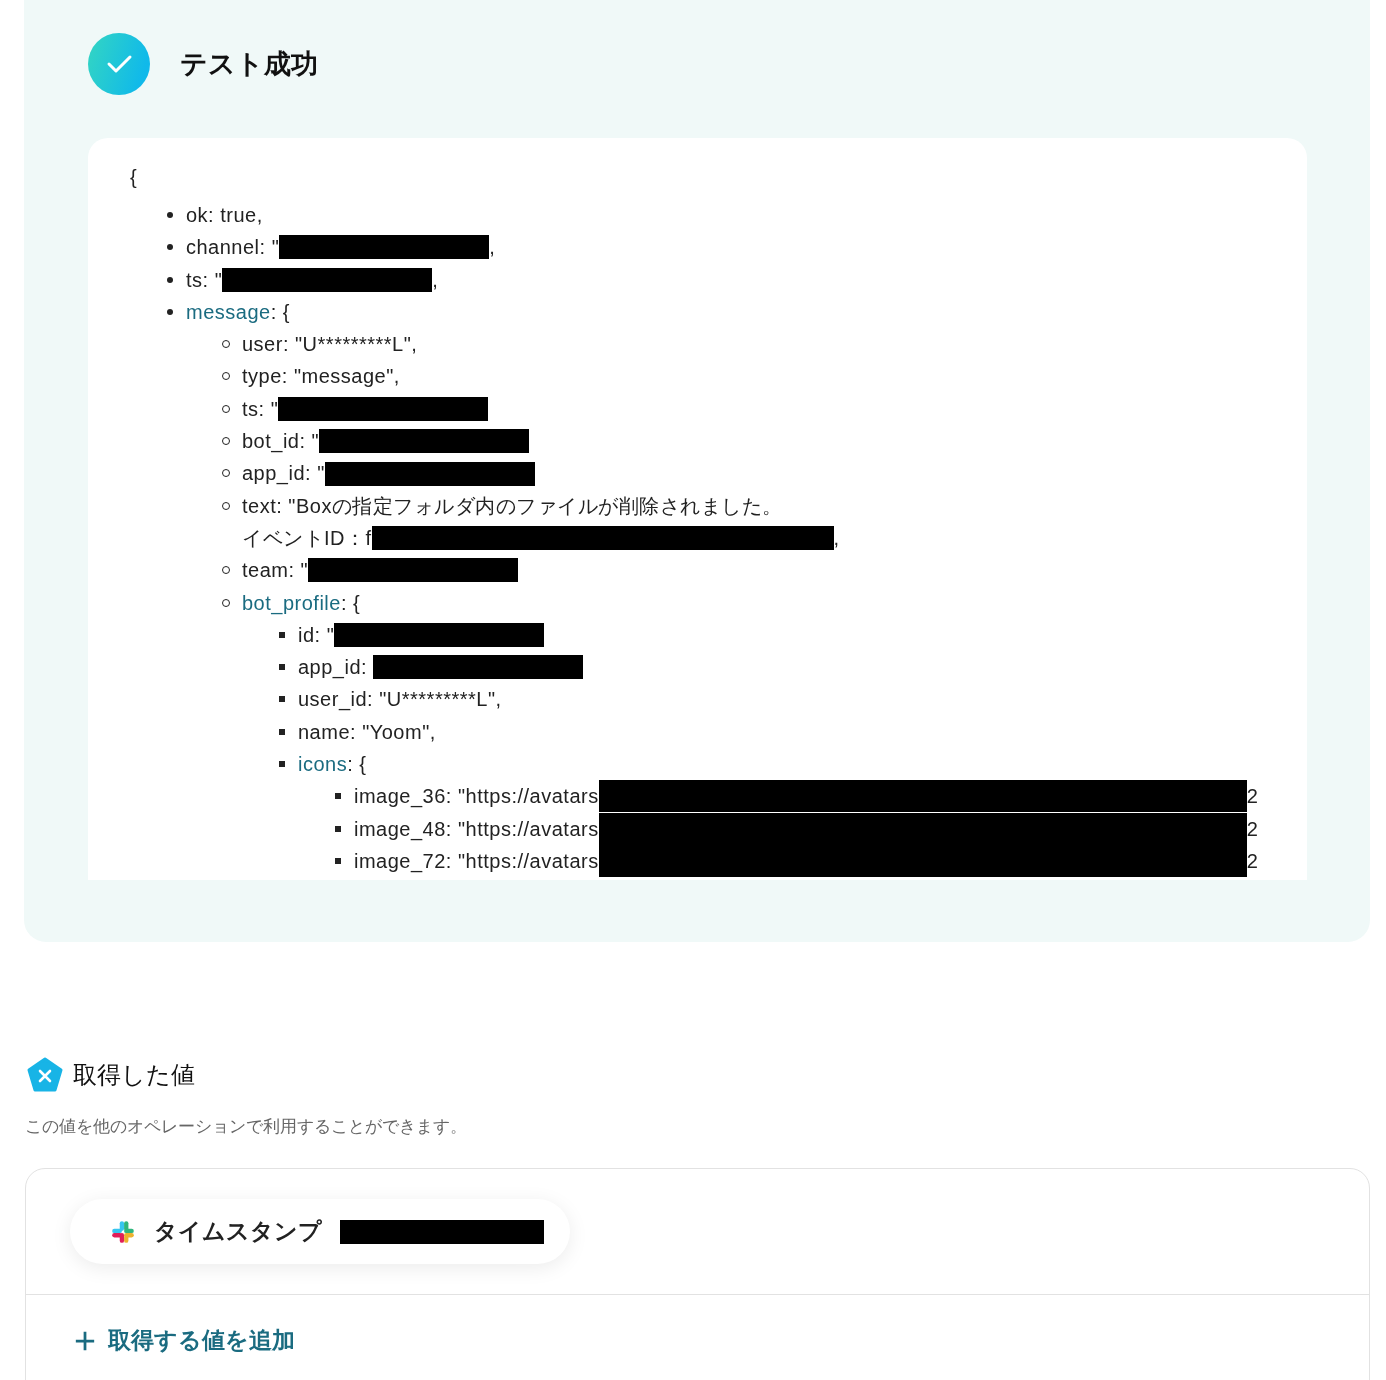  I want to click on code-text: name: "Yoom",, so click(367, 732).